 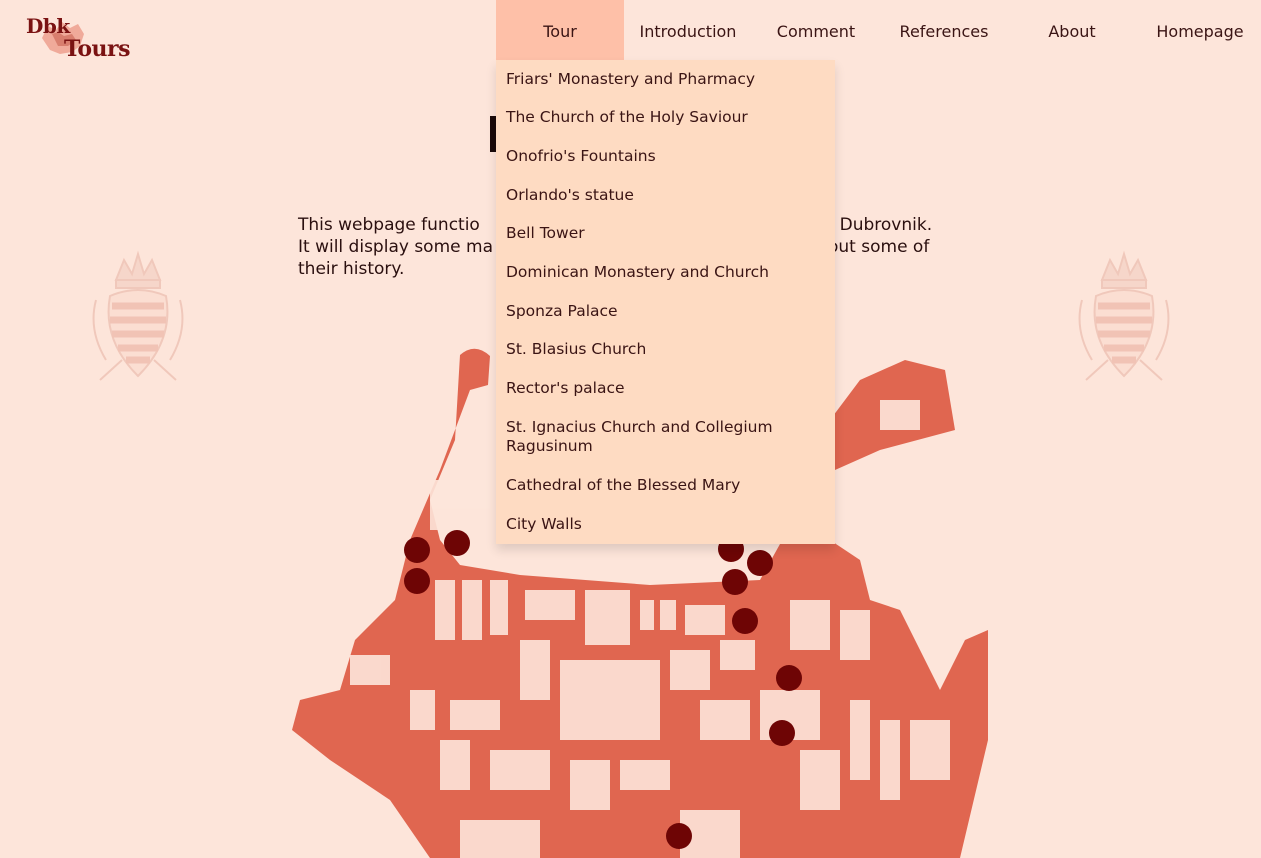 What do you see at coordinates (560, 31) in the screenshot?
I see `nav-tour: Tour` at bounding box center [560, 31].